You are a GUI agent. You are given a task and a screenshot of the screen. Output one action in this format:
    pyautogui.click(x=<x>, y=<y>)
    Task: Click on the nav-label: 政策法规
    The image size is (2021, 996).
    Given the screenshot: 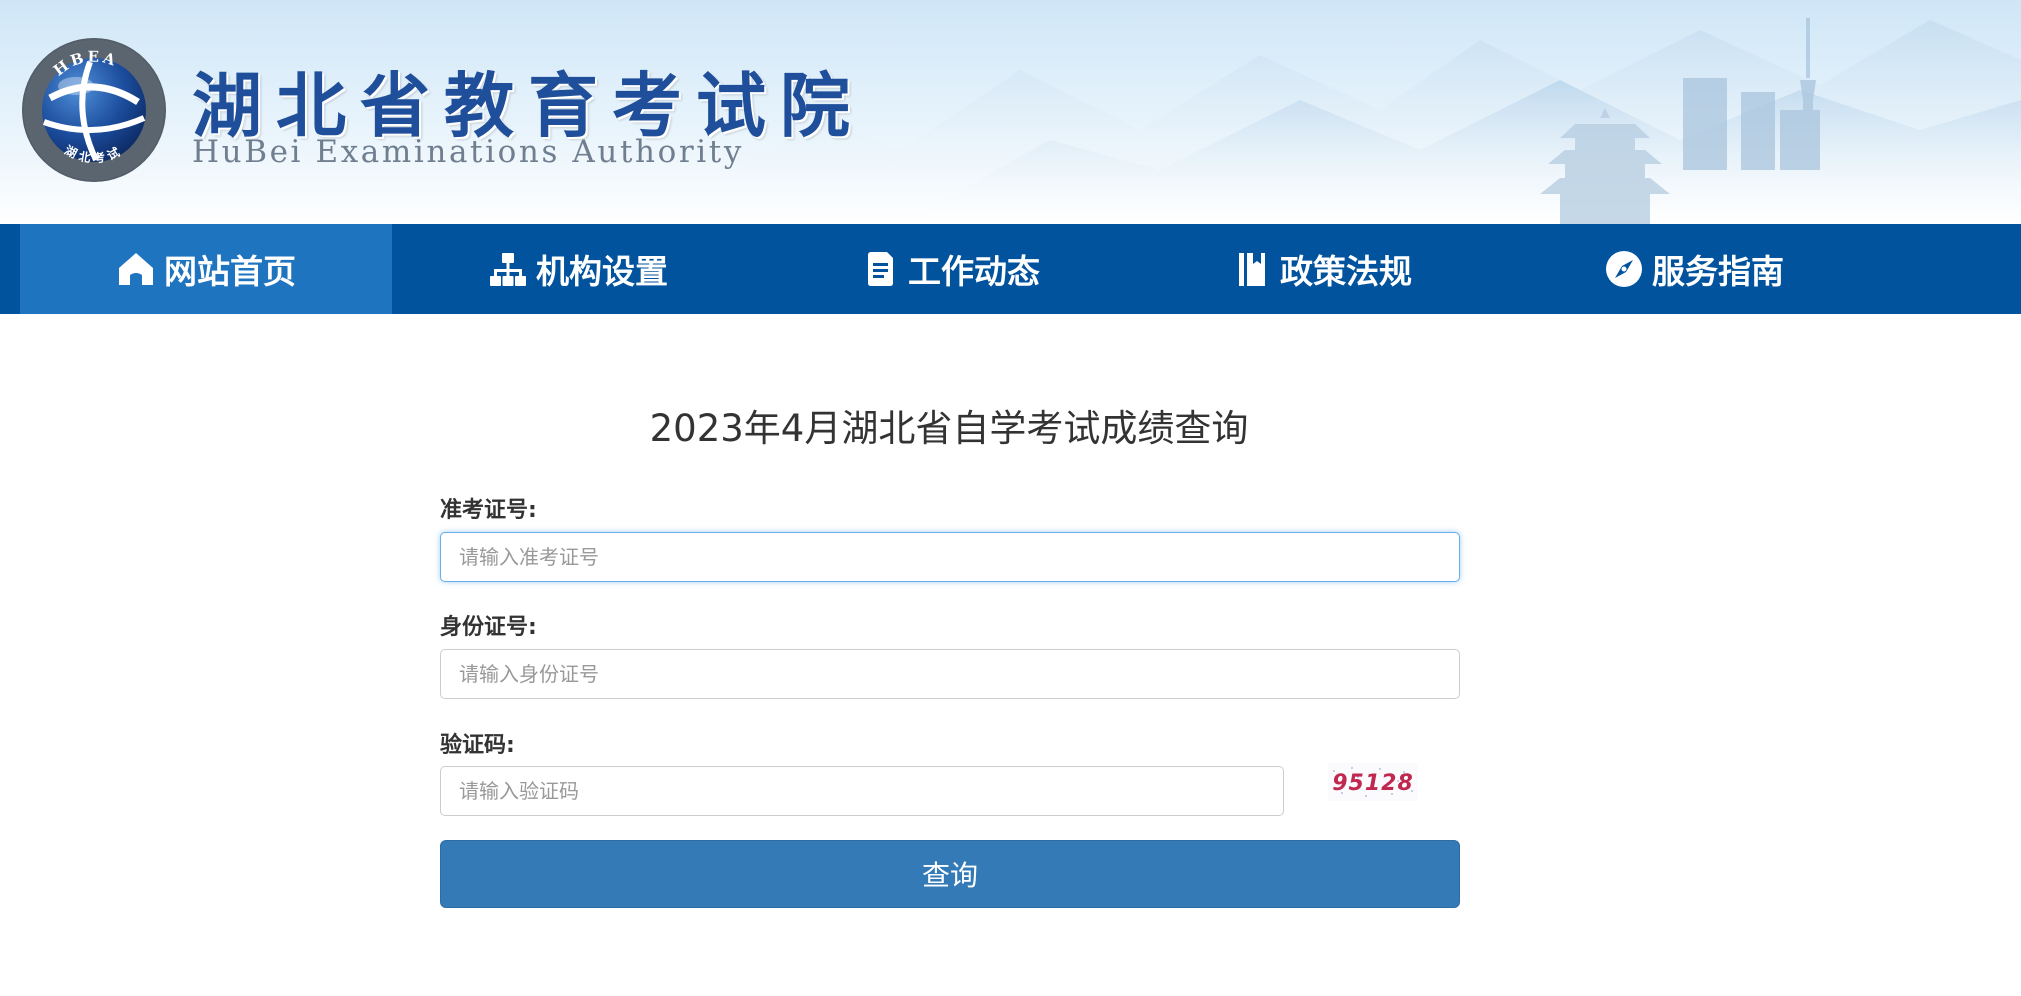 What is the action you would take?
    pyautogui.click(x=1346, y=271)
    